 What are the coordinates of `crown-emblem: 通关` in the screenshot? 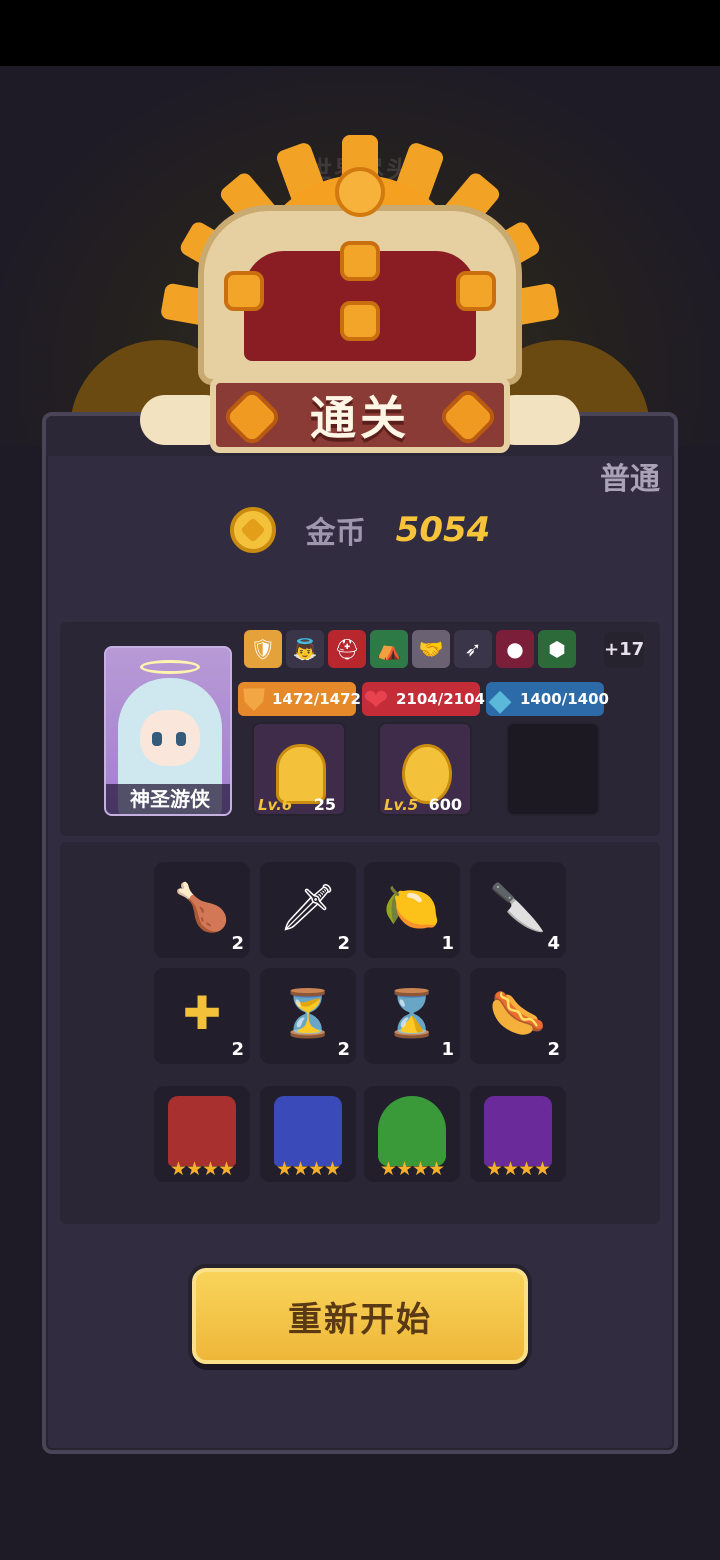 It's located at (360, 275).